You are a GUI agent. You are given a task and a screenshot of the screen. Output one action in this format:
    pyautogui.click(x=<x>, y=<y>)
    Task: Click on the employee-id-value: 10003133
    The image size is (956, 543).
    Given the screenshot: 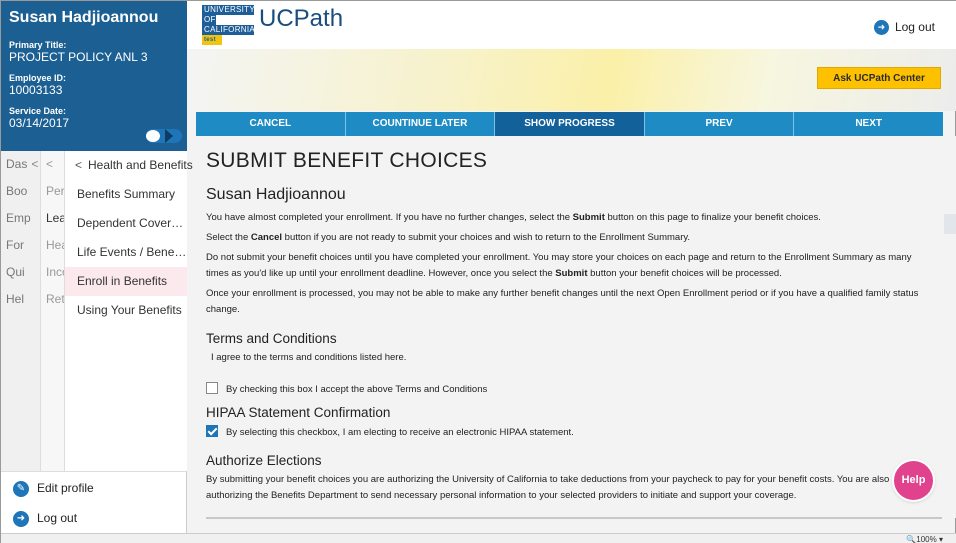 What is the action you would take?
    pyautogui.click(x=36, y=90)
    